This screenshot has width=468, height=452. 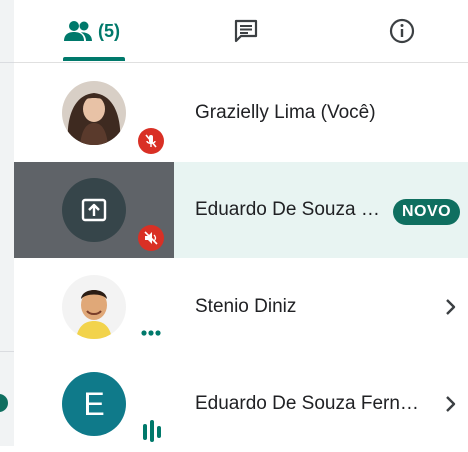 I want to click on participant-name: Grazielly Lima (Você), so click(x=285, y=112).